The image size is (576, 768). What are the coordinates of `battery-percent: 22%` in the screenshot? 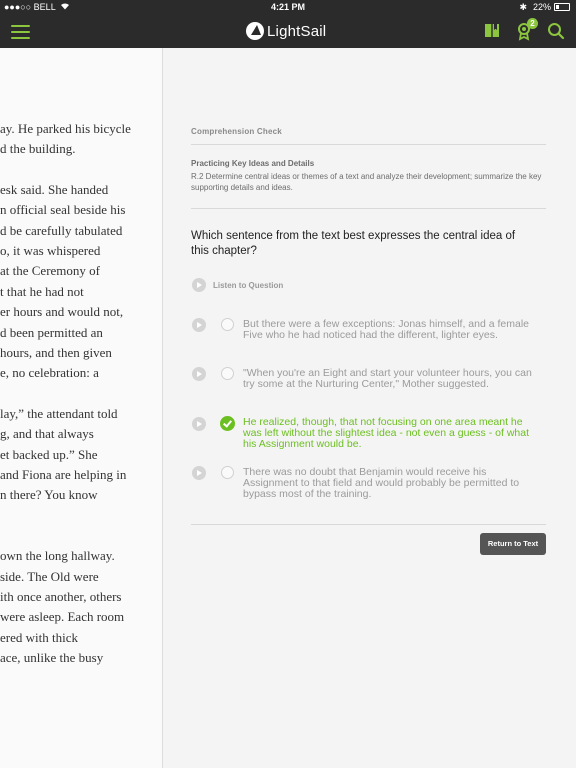 It's located at (541, 7).